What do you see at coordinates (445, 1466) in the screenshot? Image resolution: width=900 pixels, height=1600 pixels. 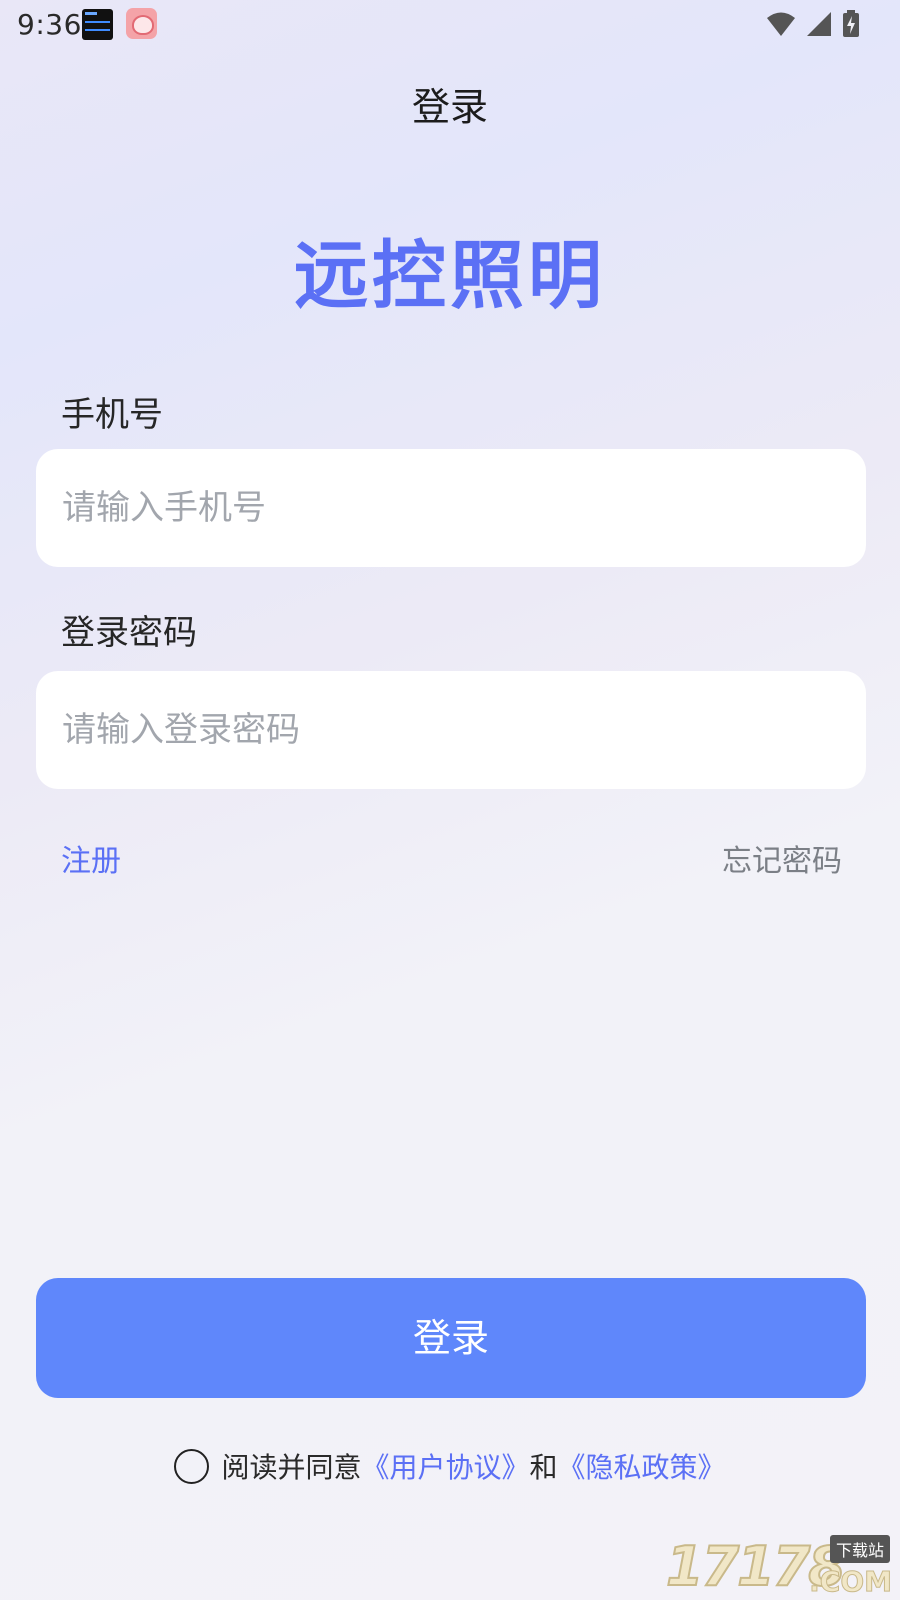 I see `user-agreement-link: 《用户协议》` at bounding box center [445, 1466].